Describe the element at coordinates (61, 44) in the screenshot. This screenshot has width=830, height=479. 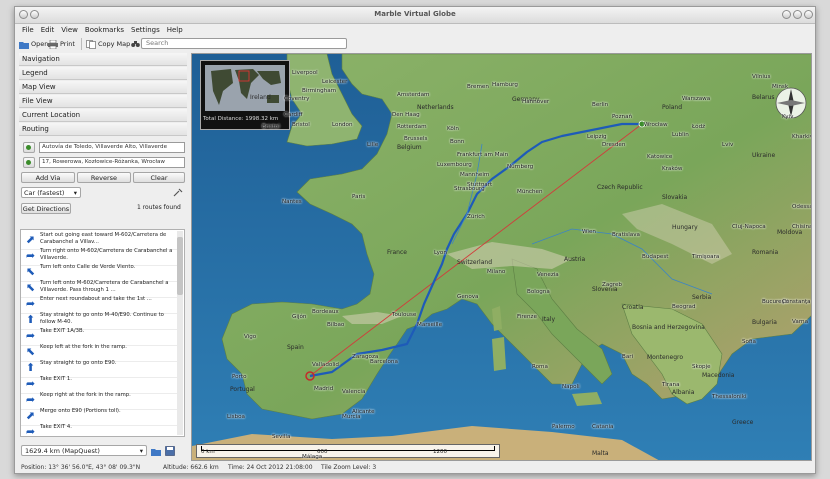
I see `print-button: Print` at that location.